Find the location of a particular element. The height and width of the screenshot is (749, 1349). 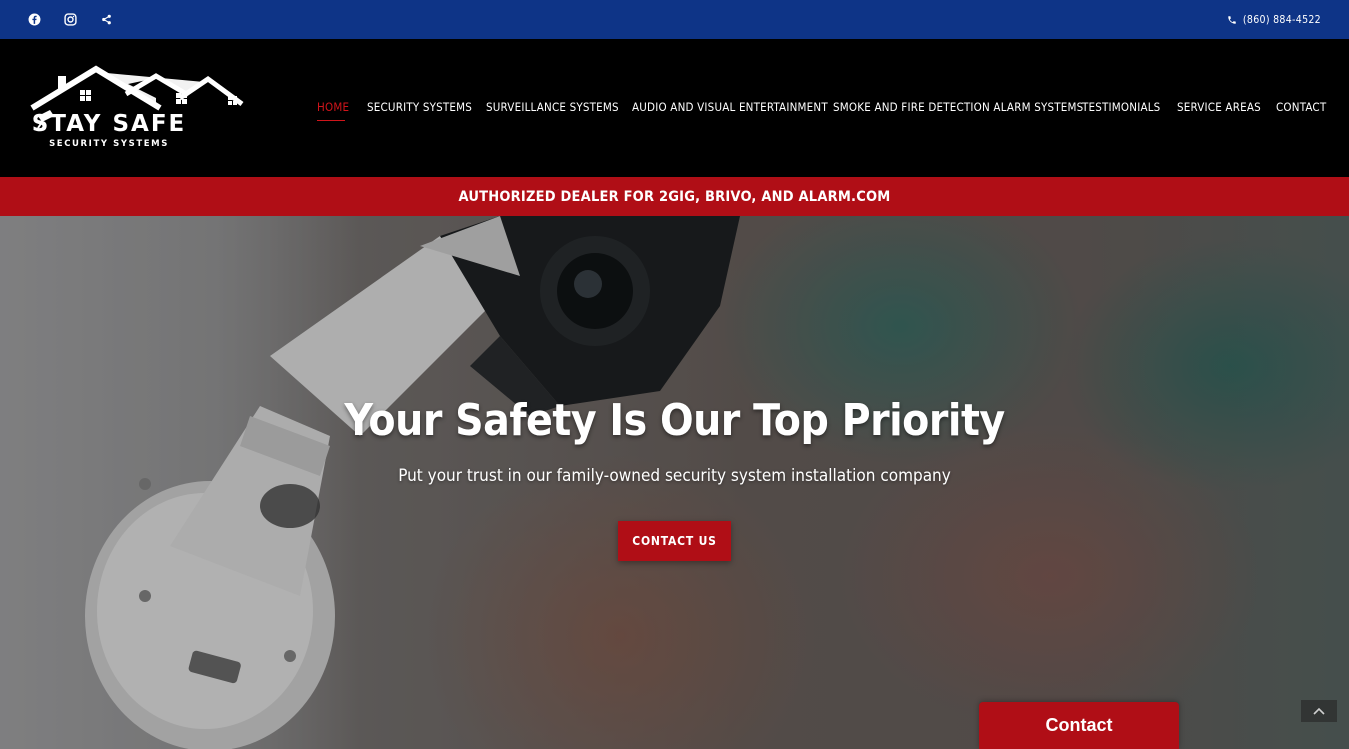

logo-name: STAY SAFE is located at coordinates (109, 124).